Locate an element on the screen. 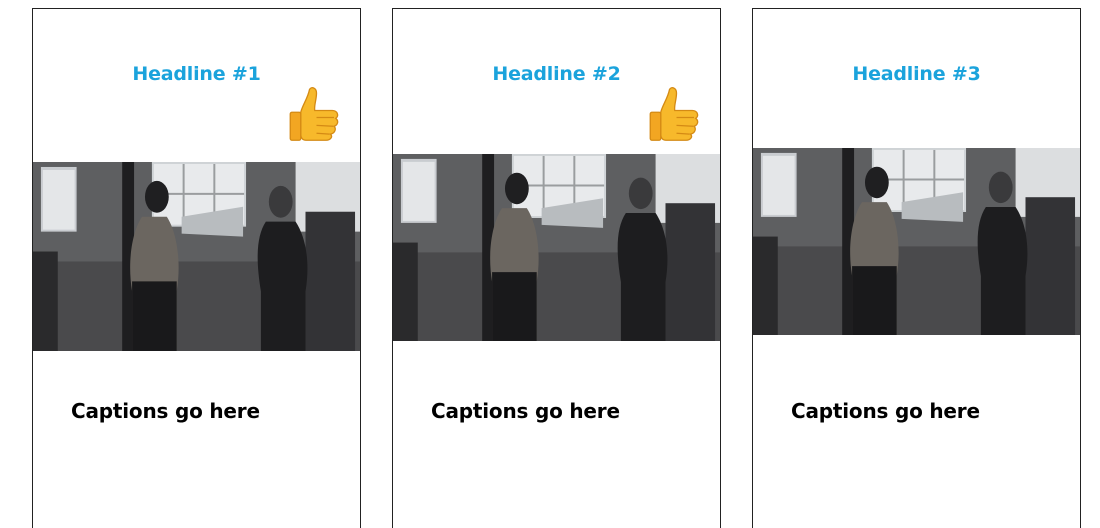 Image resolution: width=1100 pixels, height=528 pixels. panel-headline: Headline #1 is located at coordinates (196, 74).